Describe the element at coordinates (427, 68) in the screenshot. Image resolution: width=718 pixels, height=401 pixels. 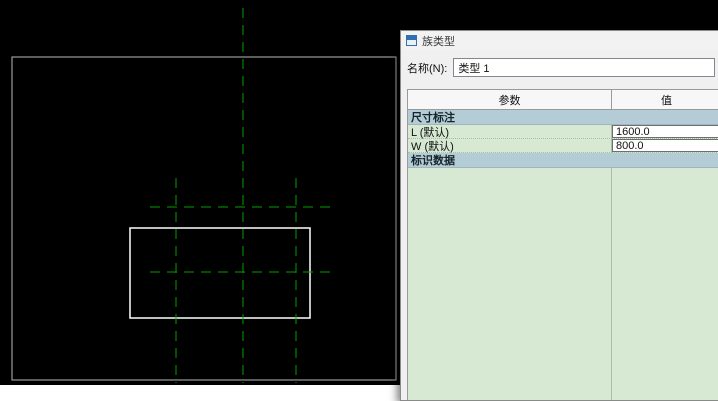
I see `name-label: 名称(N):` at that location.